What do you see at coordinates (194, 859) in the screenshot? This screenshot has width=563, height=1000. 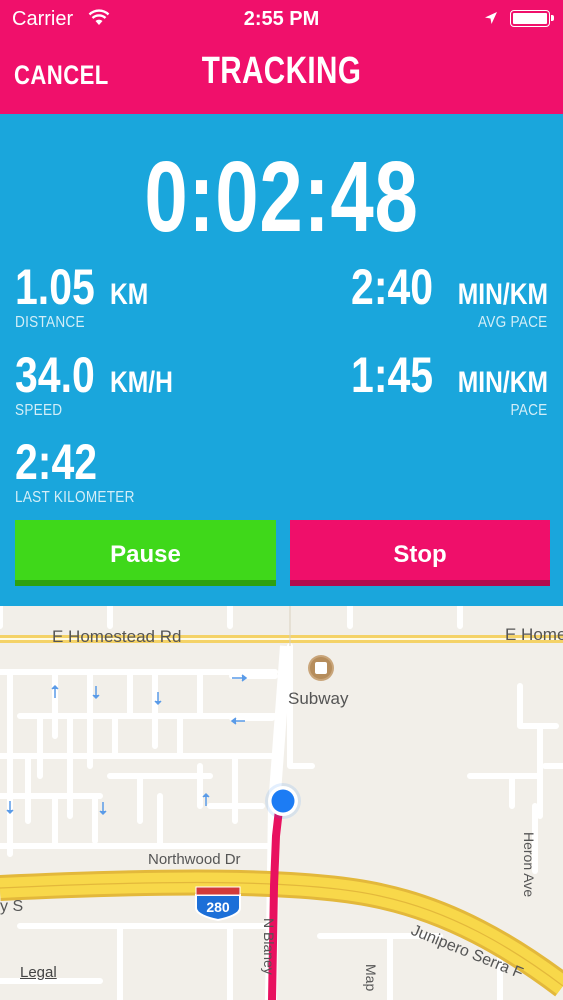 I see `road-label-northwood: Northwood Dr` at bounding box center [194, 859].